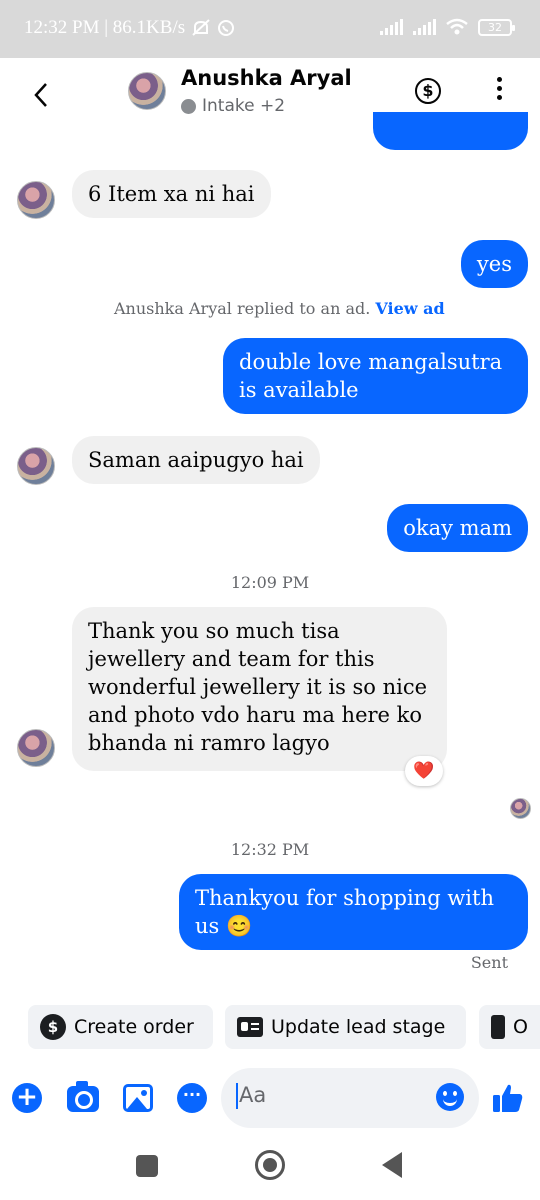  I want to click on create-order-label: Create order, so click(134, 1027).